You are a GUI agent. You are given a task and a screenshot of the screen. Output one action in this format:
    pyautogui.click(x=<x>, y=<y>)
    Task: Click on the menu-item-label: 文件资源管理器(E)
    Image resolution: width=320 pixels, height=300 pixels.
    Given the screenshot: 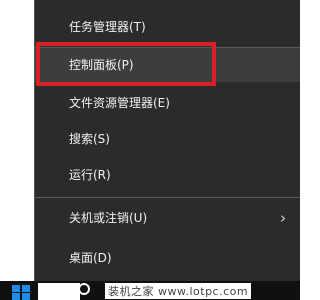 What is the action you would take?
    pyautogui.click(x=119, y=103)
    